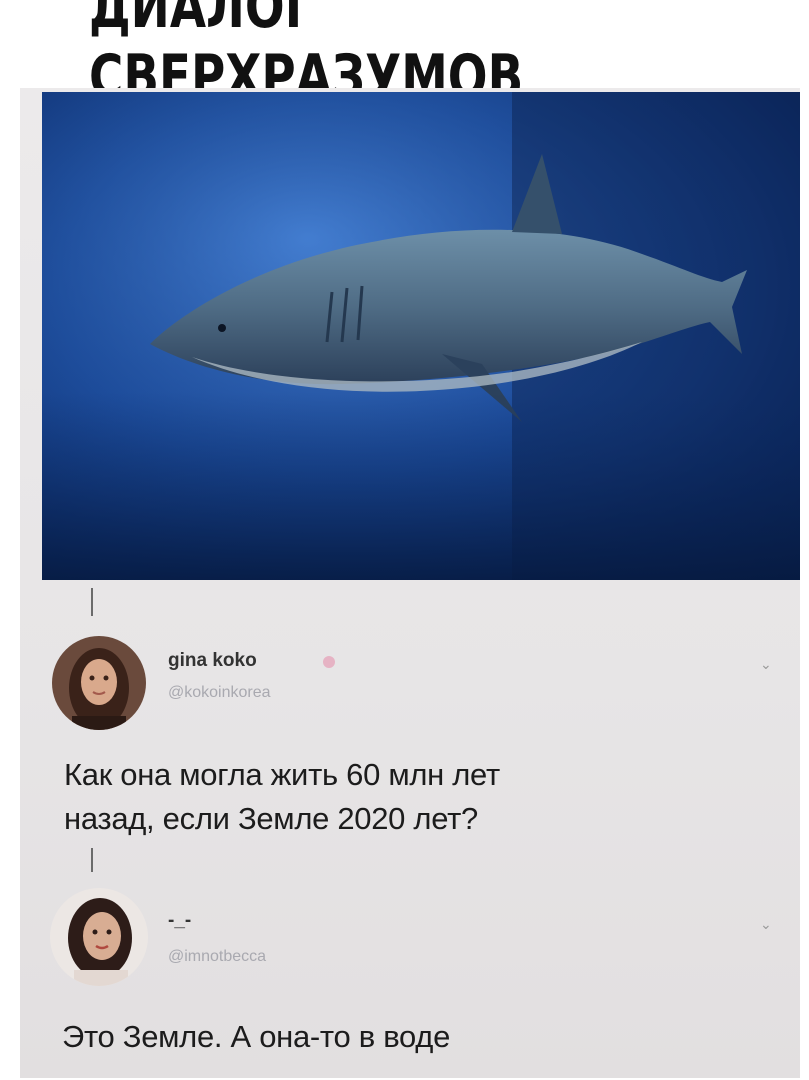 The width and height of the screenshot is (809, 1080). Describe the element at coordinates (212, 661) in the screenshot. I see `author-name: gina koko` at that location.